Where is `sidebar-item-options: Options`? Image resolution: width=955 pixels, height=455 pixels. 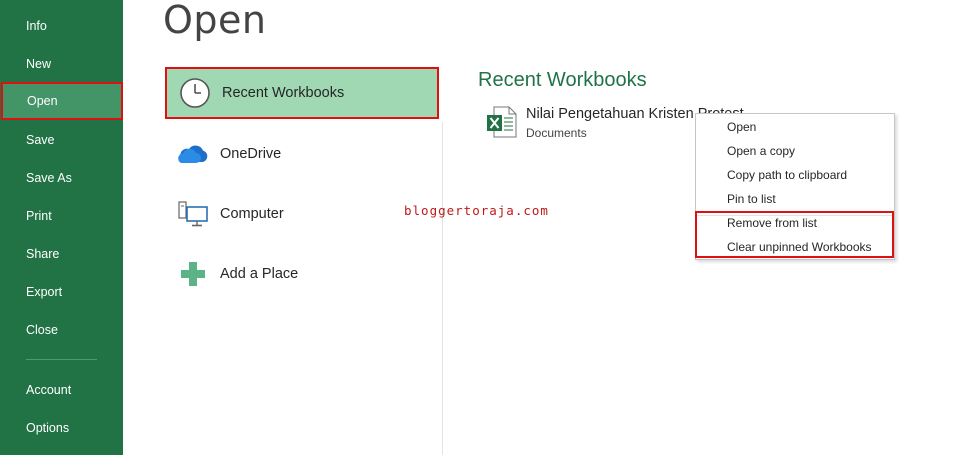
sidebar-item-options: Options is located at coordinates (61, 428).